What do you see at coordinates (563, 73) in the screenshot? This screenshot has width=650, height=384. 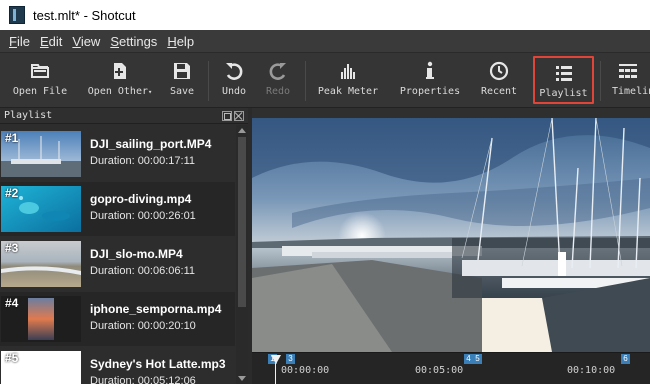 I see `list-icon` at bounding box center [563, 73].